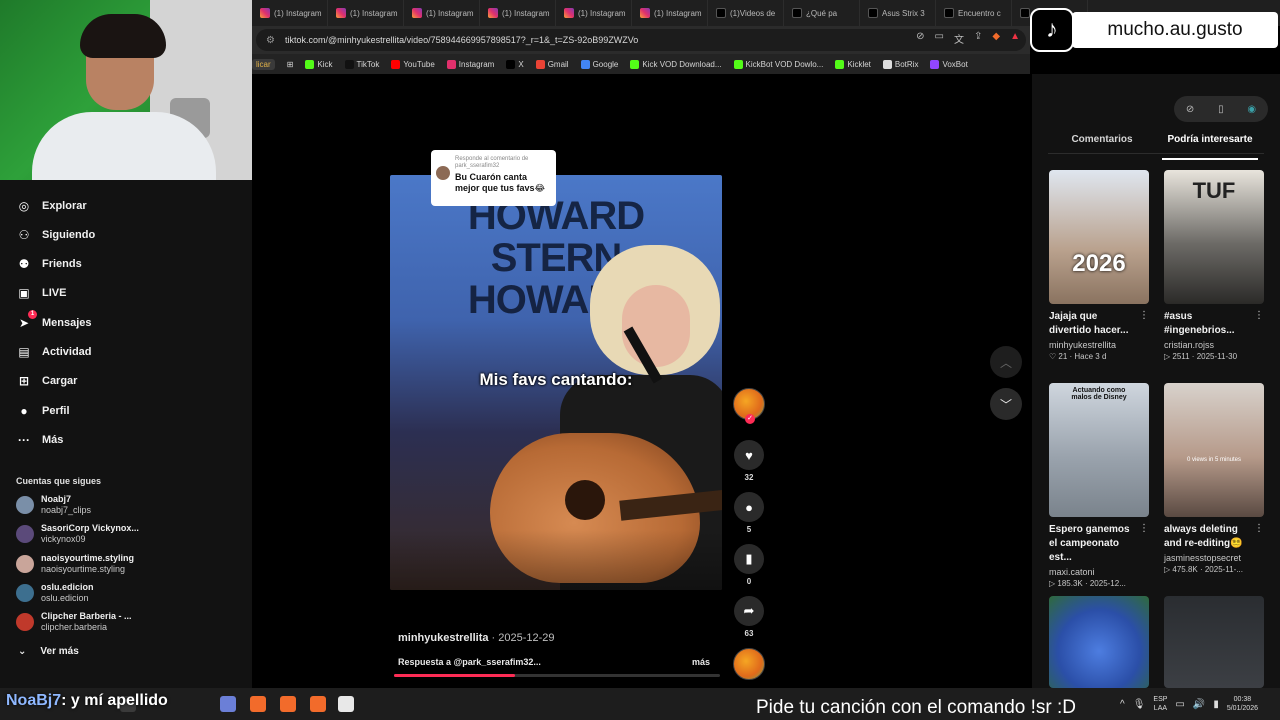 The image size is (1280, 720). What do you see at coordinates (74, 622) in the screenshot?
I see `following-account: Clipcher Barberia - ... clipcher.barberia` at bounding box center [74, 622].